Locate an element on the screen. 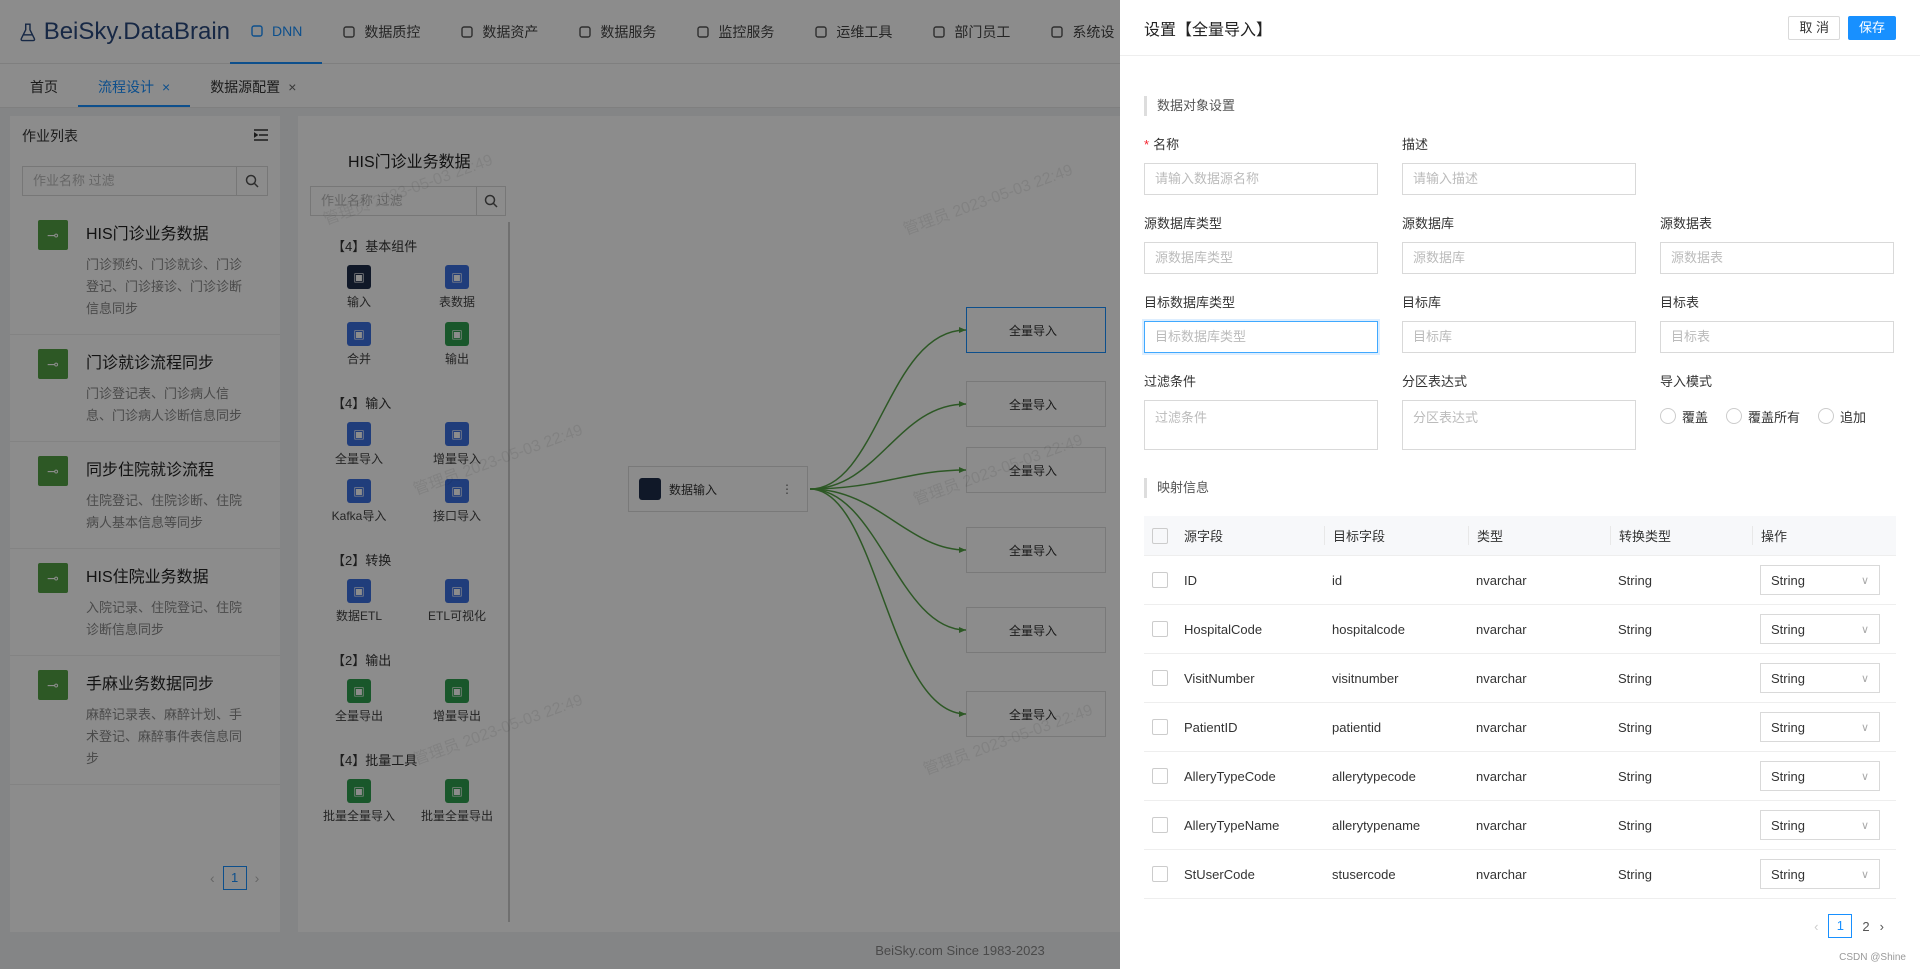  dst-db-field: 目标库 目标库 is located at coordinates (1519, 322).